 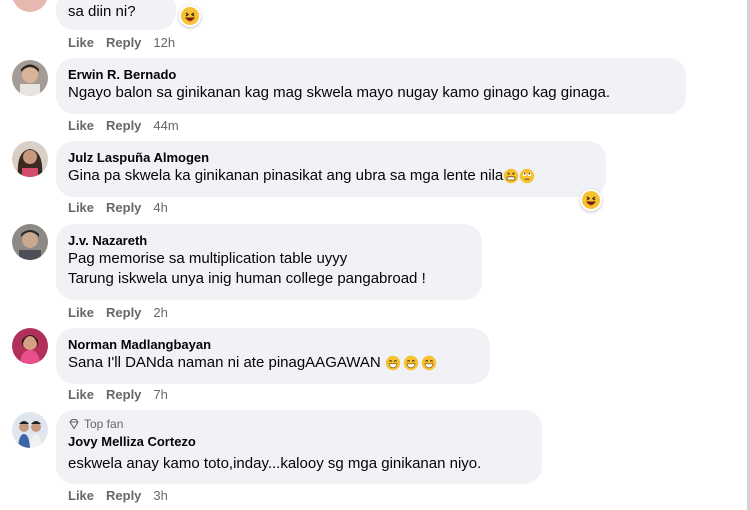 I want to click on comment-actions: Like Reply 4h, so click(x=118, y=207).